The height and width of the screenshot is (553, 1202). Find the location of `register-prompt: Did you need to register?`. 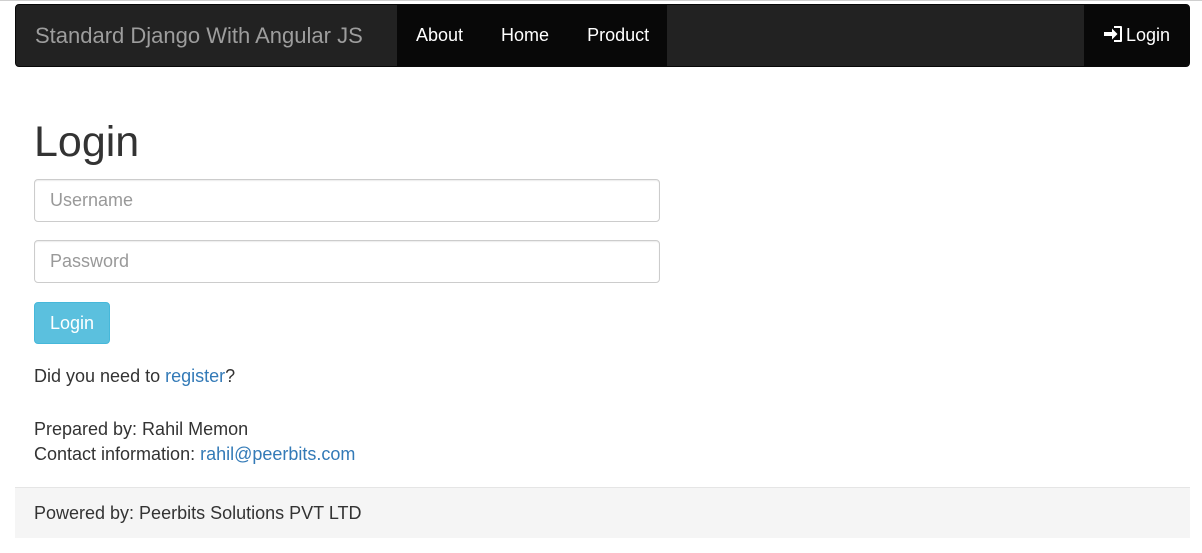

register-prompt: Did you need to register? is located at coordinates (347, 376).